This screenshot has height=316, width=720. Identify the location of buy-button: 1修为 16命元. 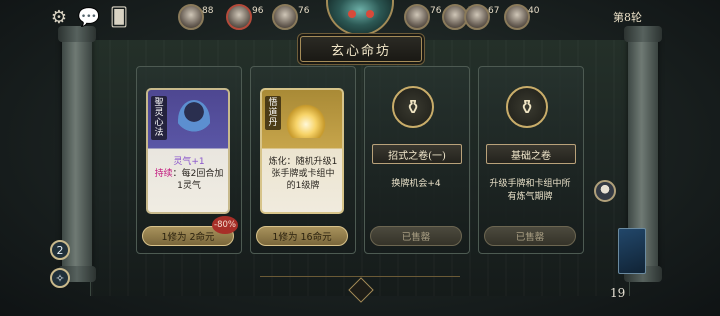
(302, 236).